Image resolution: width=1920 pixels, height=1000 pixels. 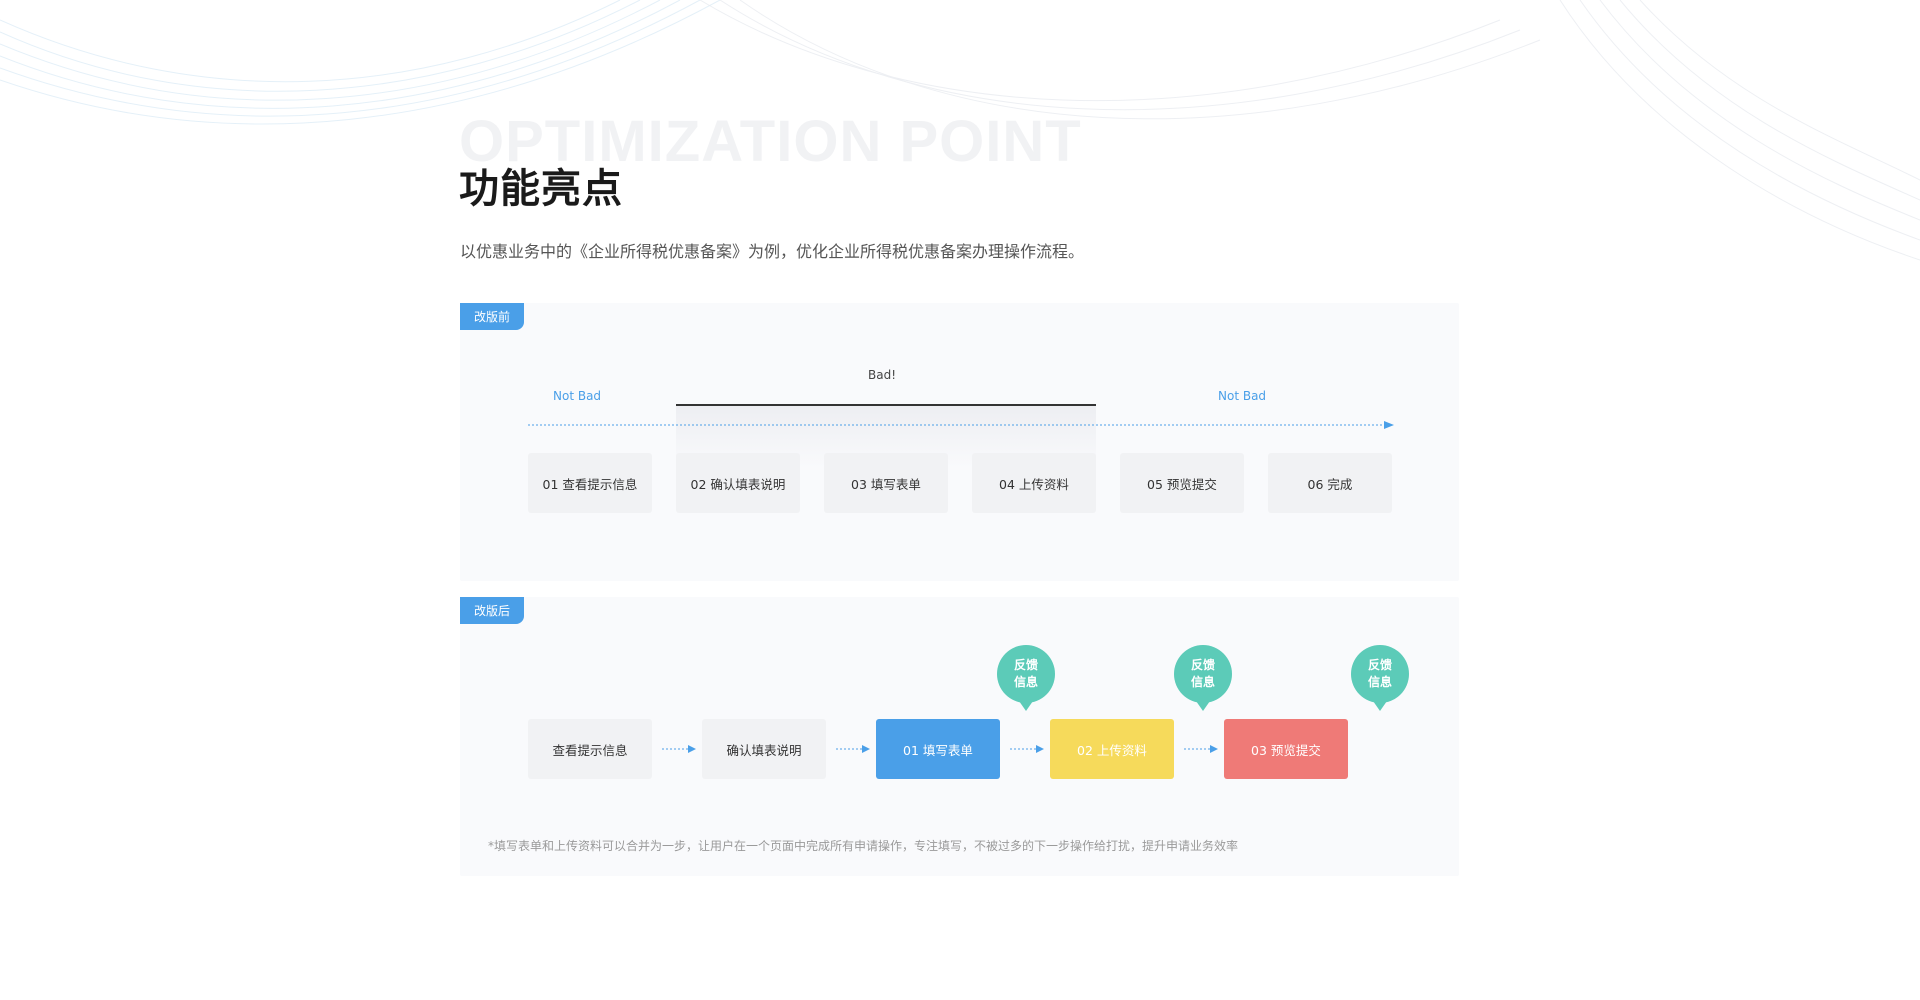 I want to click on before-step-2: 02 确认填表说明, so click(x=738, y=483).